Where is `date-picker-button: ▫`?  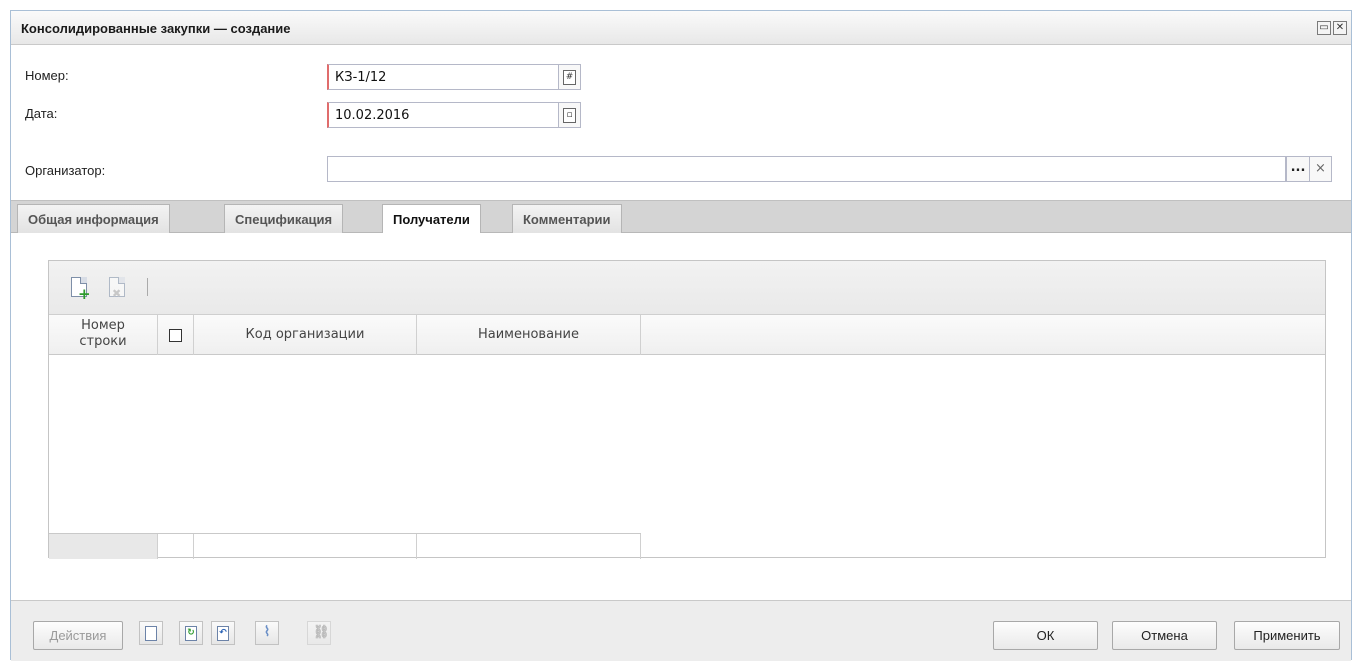
date-picker-button: ▫ is located at coordinates (570, 115).